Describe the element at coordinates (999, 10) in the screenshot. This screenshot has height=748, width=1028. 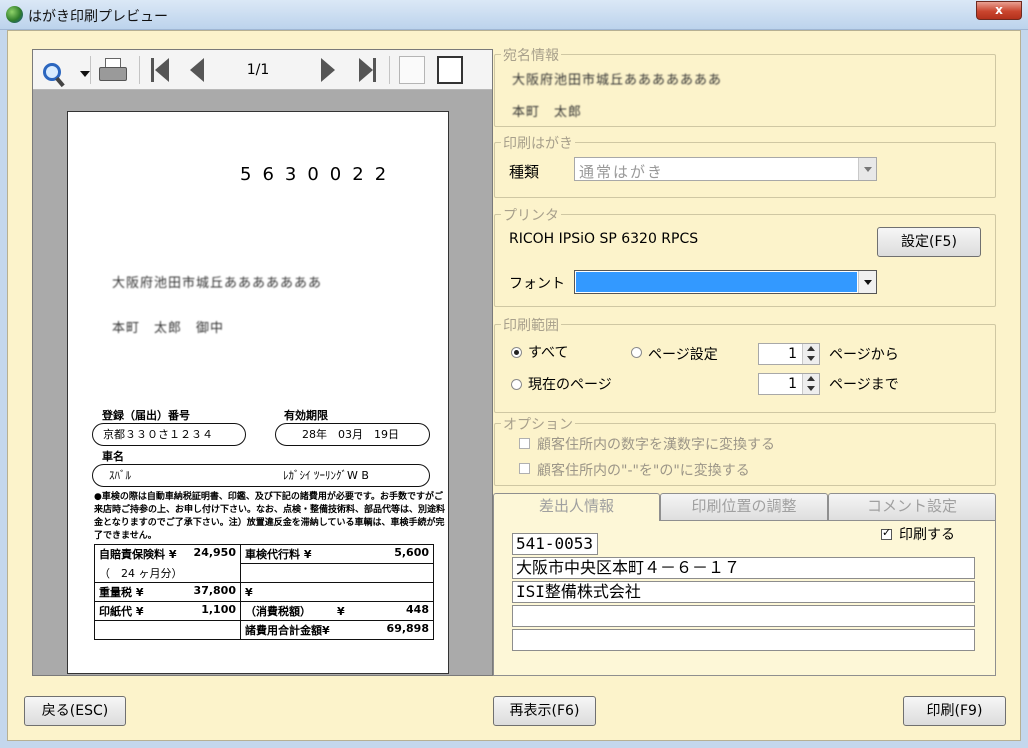
I see `window-close-button: x` at that location.